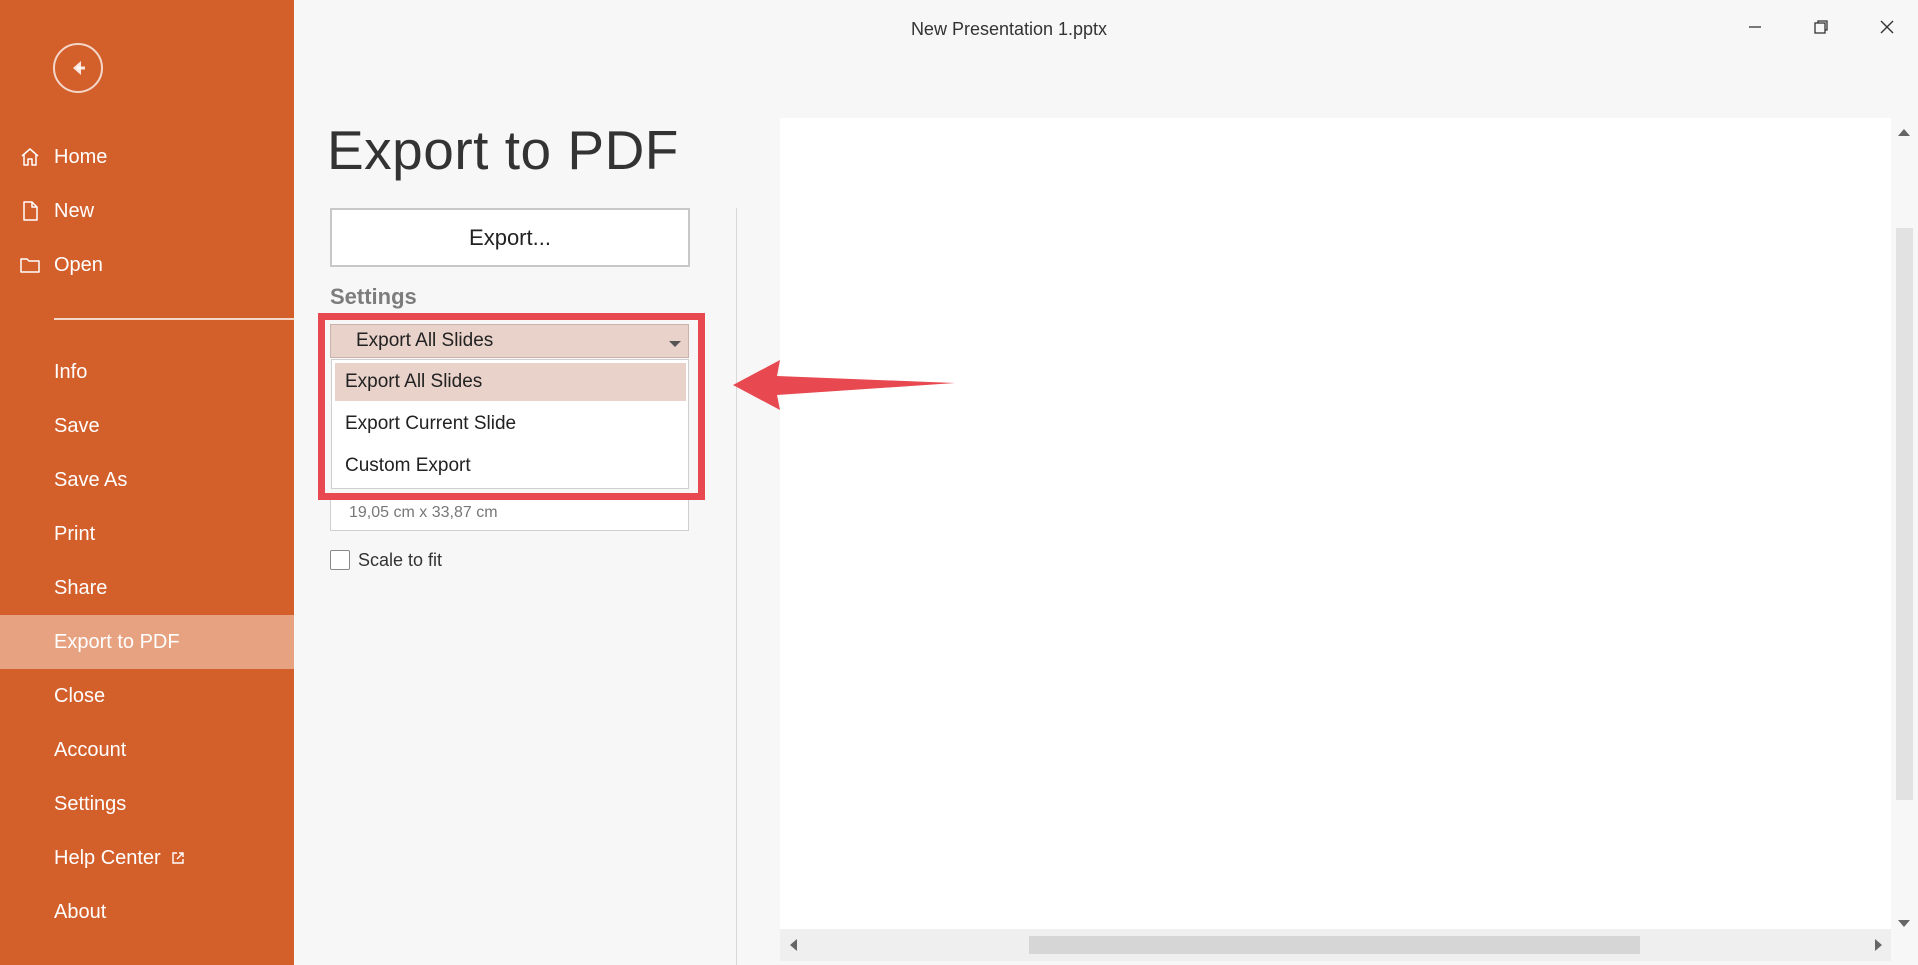  What do you see at coordinates (147, 157) in the screenshot?
I see `sidebar-item-home: Home` at bounding box center [147, 157].